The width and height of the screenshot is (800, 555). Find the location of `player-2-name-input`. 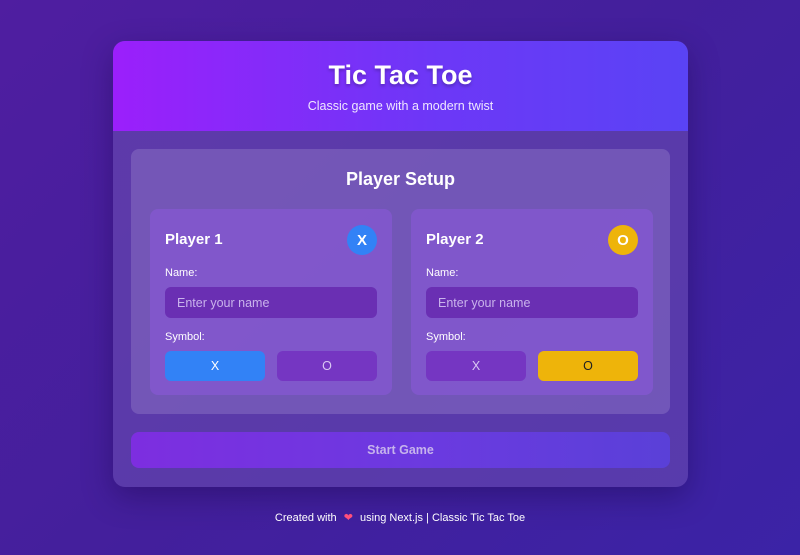

player-2-name-input is located at coordinates (532, 302).